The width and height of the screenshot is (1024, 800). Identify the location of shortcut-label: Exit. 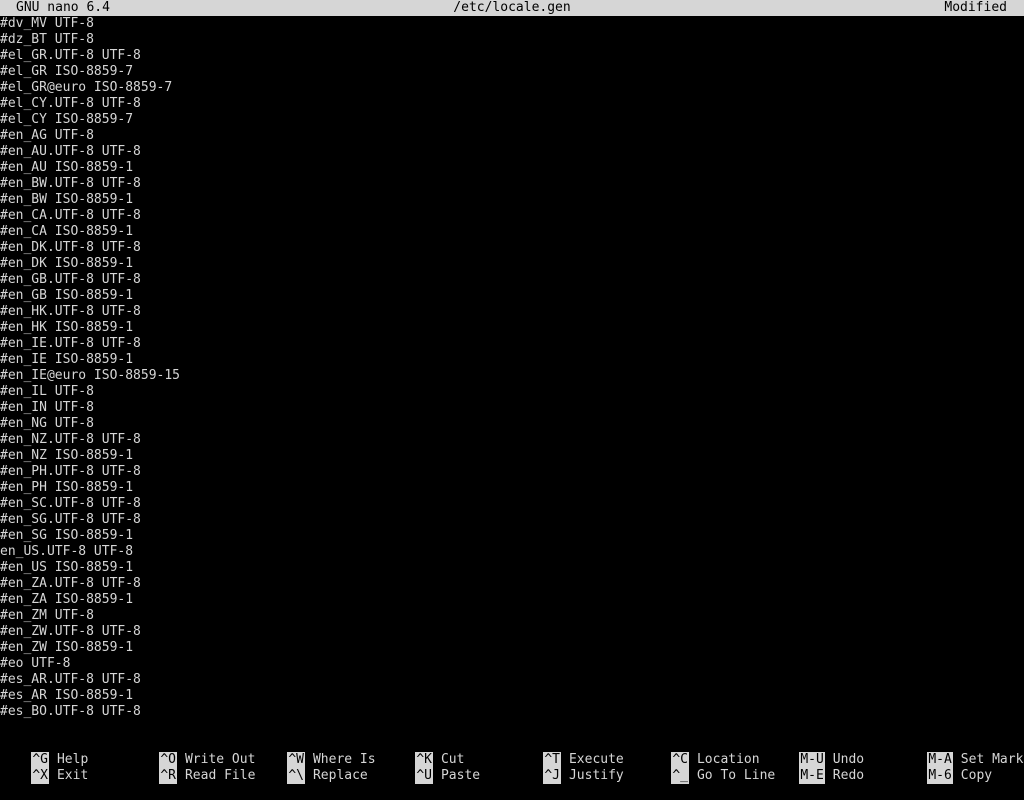
(72, 775).